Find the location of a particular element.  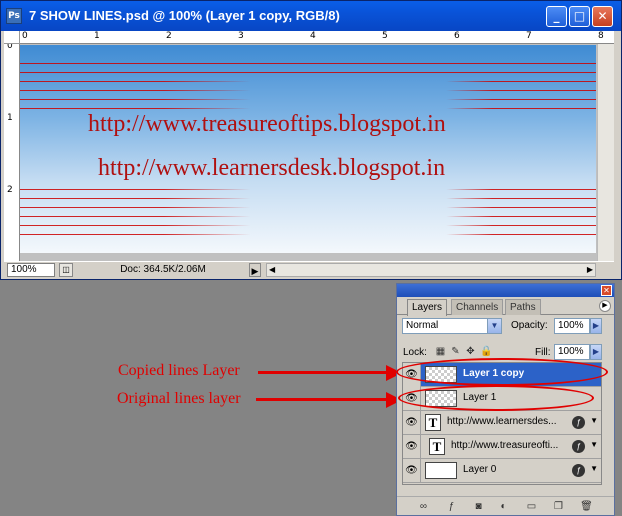

fill-field: 100% is located at coordinates (572, 352).